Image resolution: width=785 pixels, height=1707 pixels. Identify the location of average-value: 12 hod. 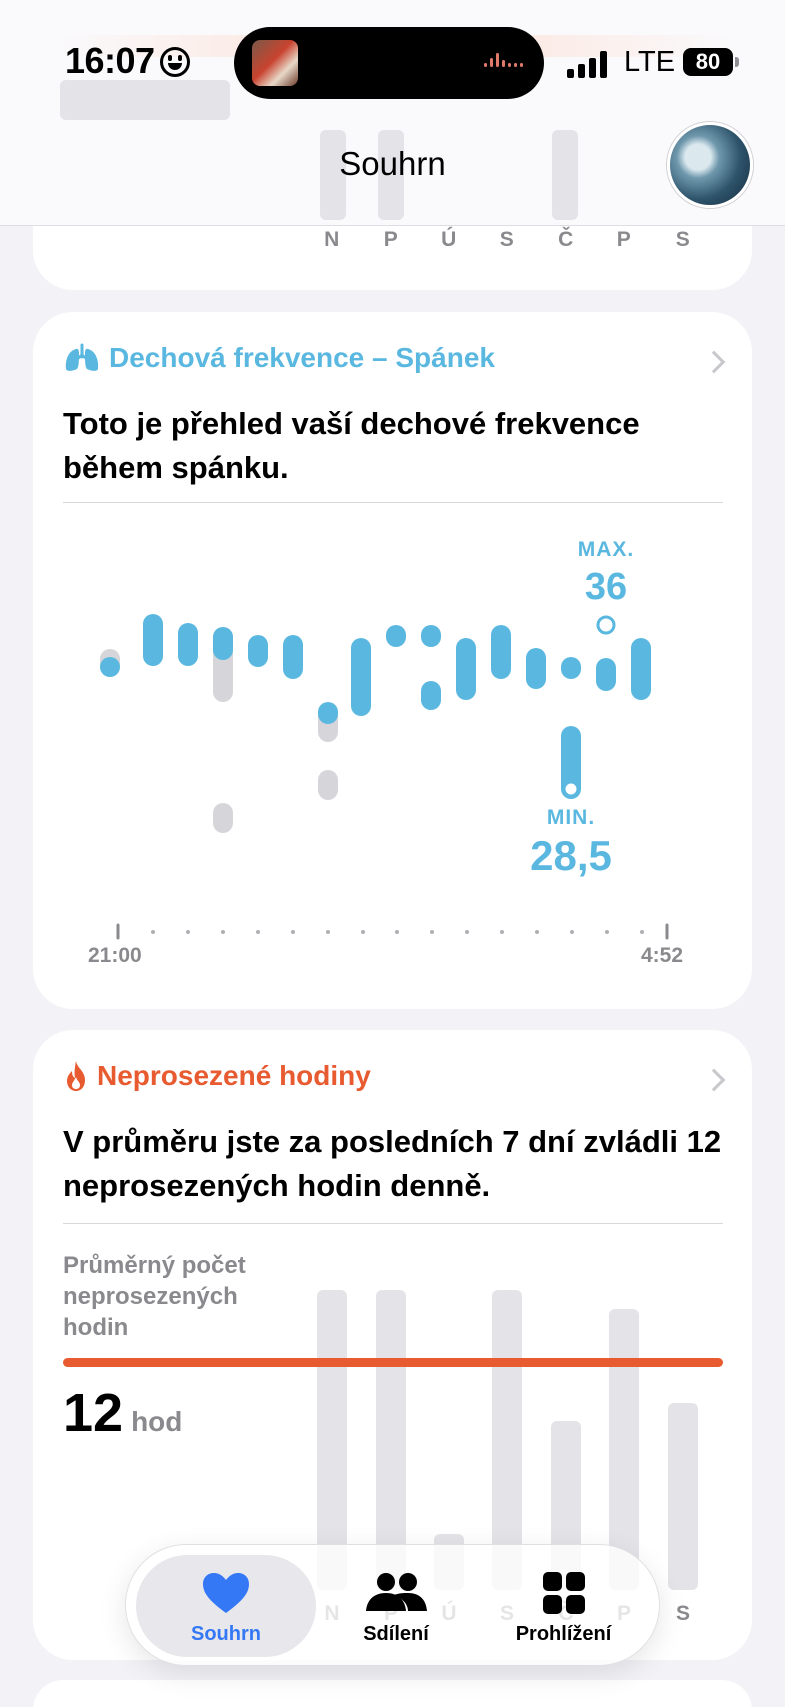
(122, 1413).